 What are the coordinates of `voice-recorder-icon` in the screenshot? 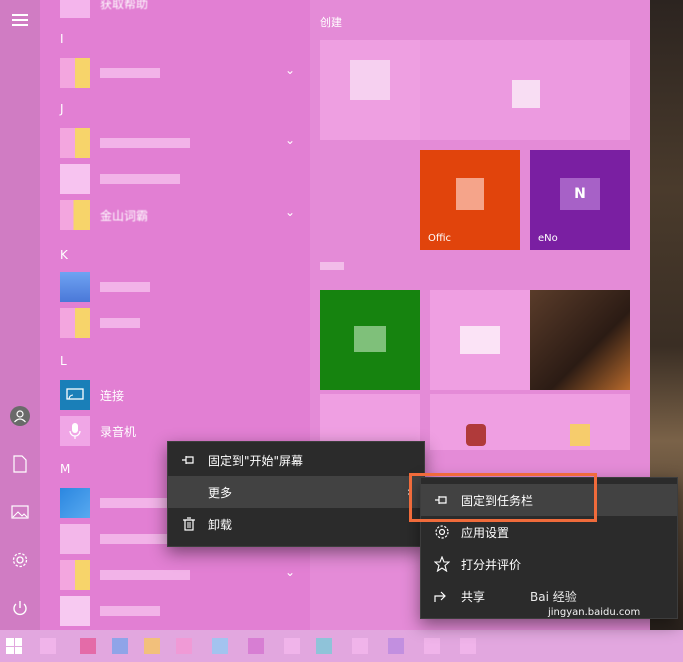 It's located at (75, 431).